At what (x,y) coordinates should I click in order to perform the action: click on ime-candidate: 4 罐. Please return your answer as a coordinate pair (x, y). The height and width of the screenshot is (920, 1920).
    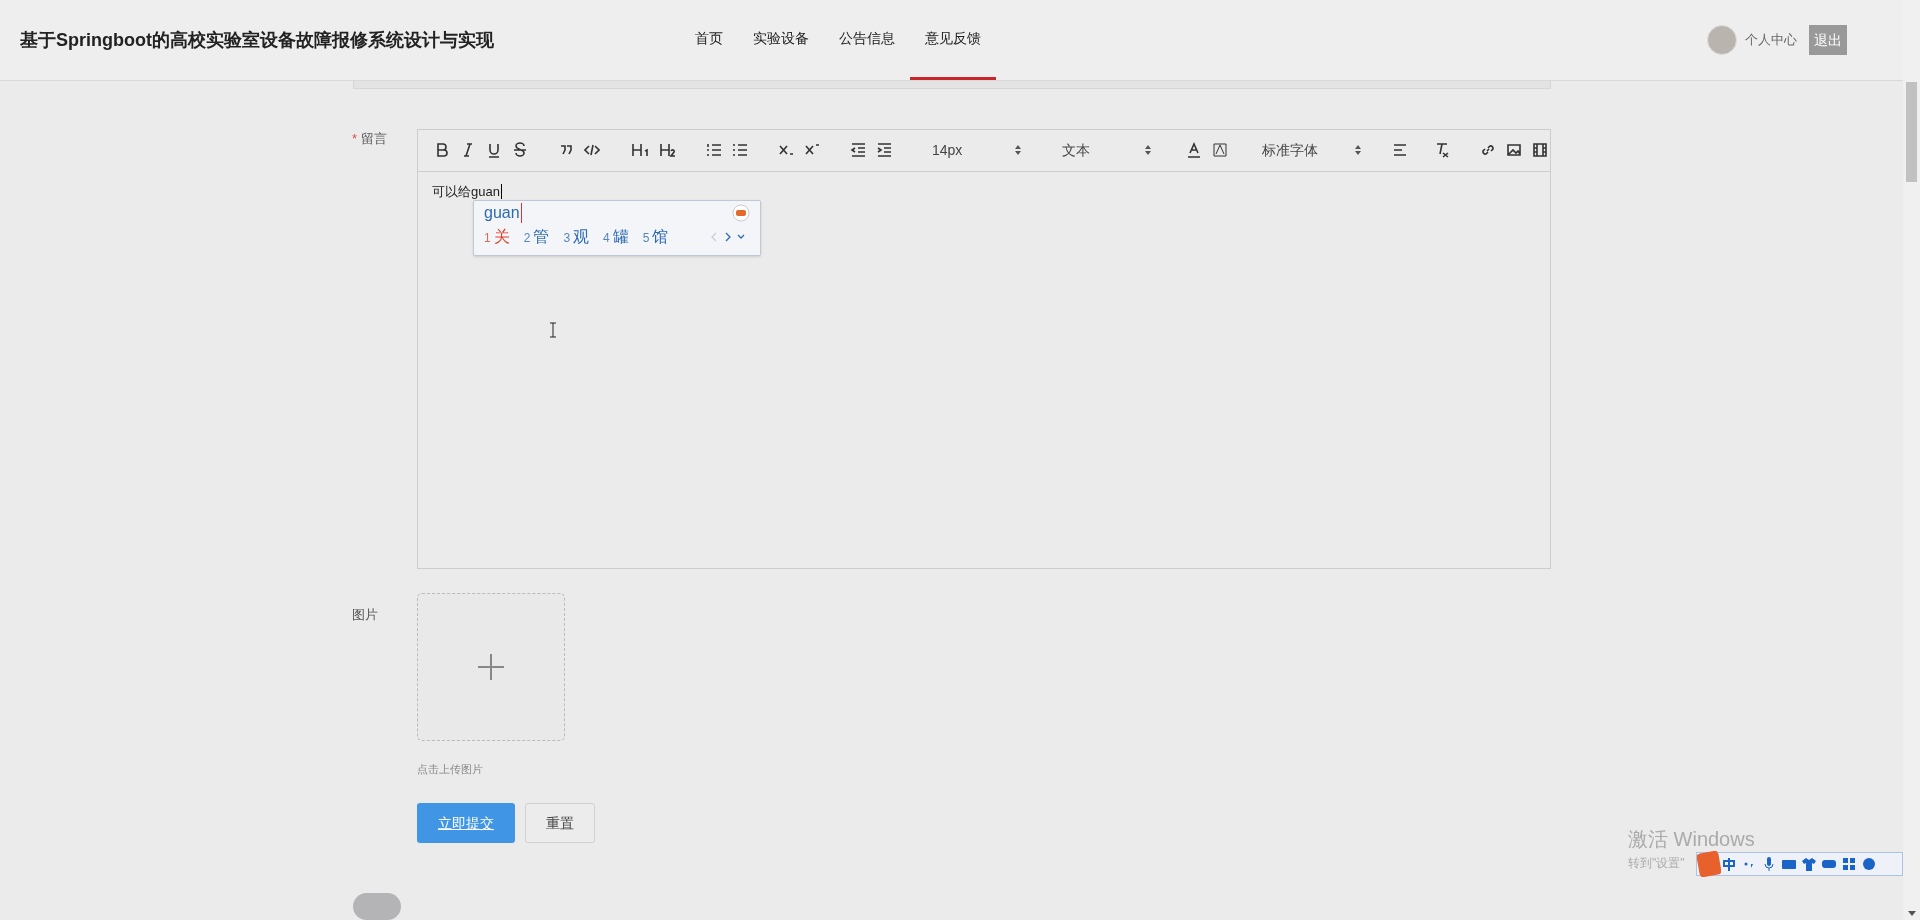
    Looking at the image, I should click on (616, 236).